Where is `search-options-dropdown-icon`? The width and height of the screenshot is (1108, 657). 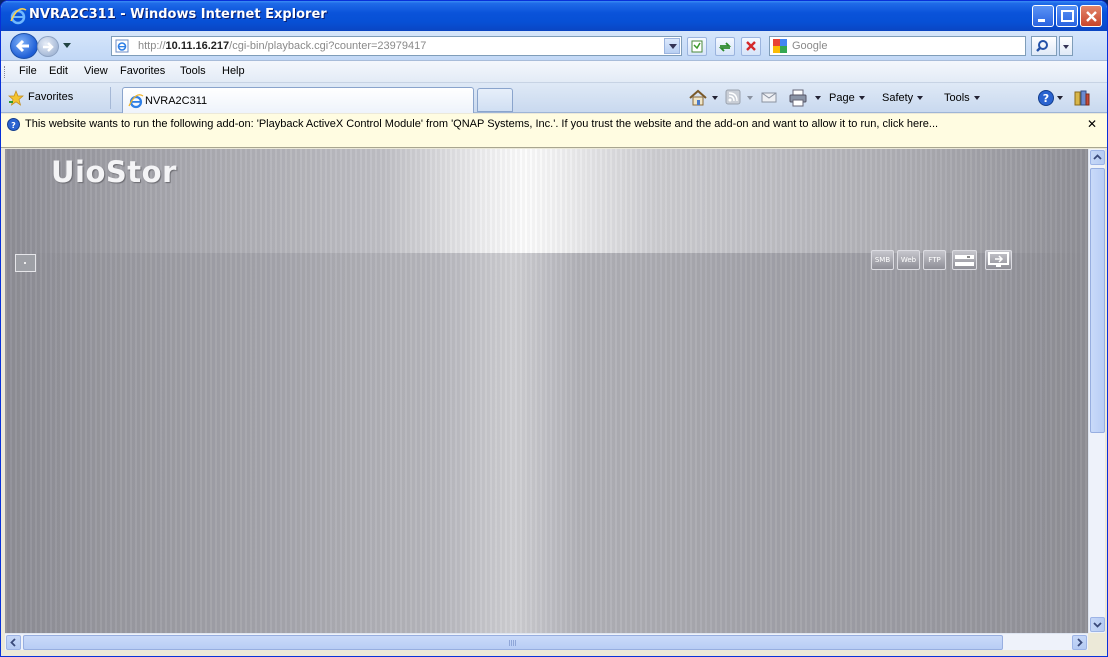 search-options-dropdown-icon is located at coordinates (1066, 46).